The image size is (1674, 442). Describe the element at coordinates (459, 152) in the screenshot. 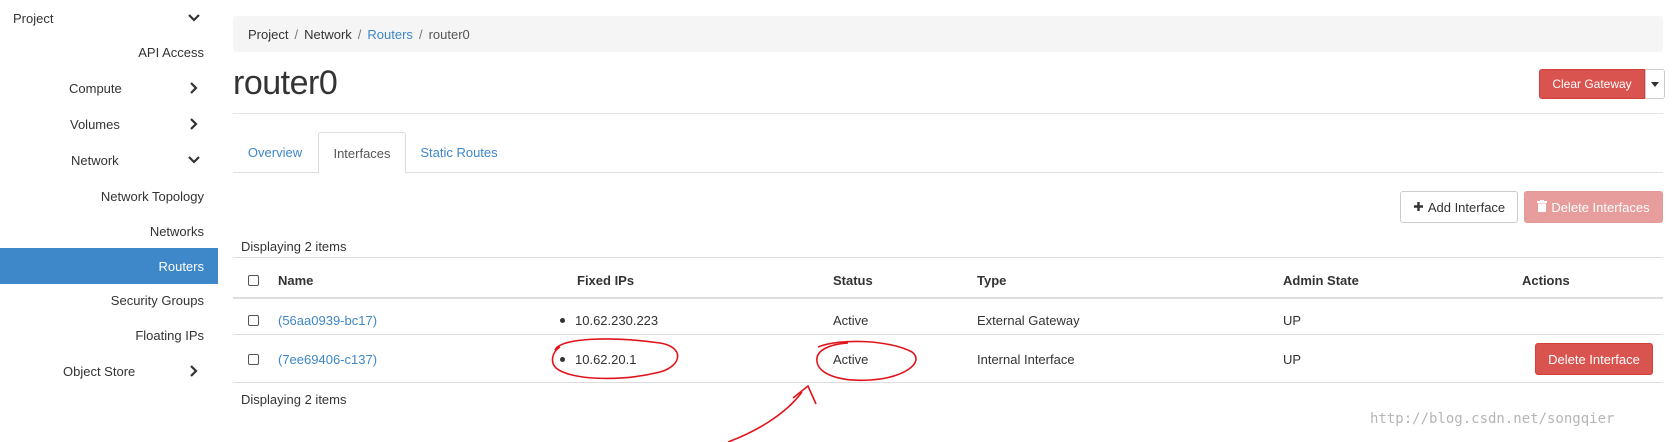

I see `tab-static-routes: Static Routes` at that location.